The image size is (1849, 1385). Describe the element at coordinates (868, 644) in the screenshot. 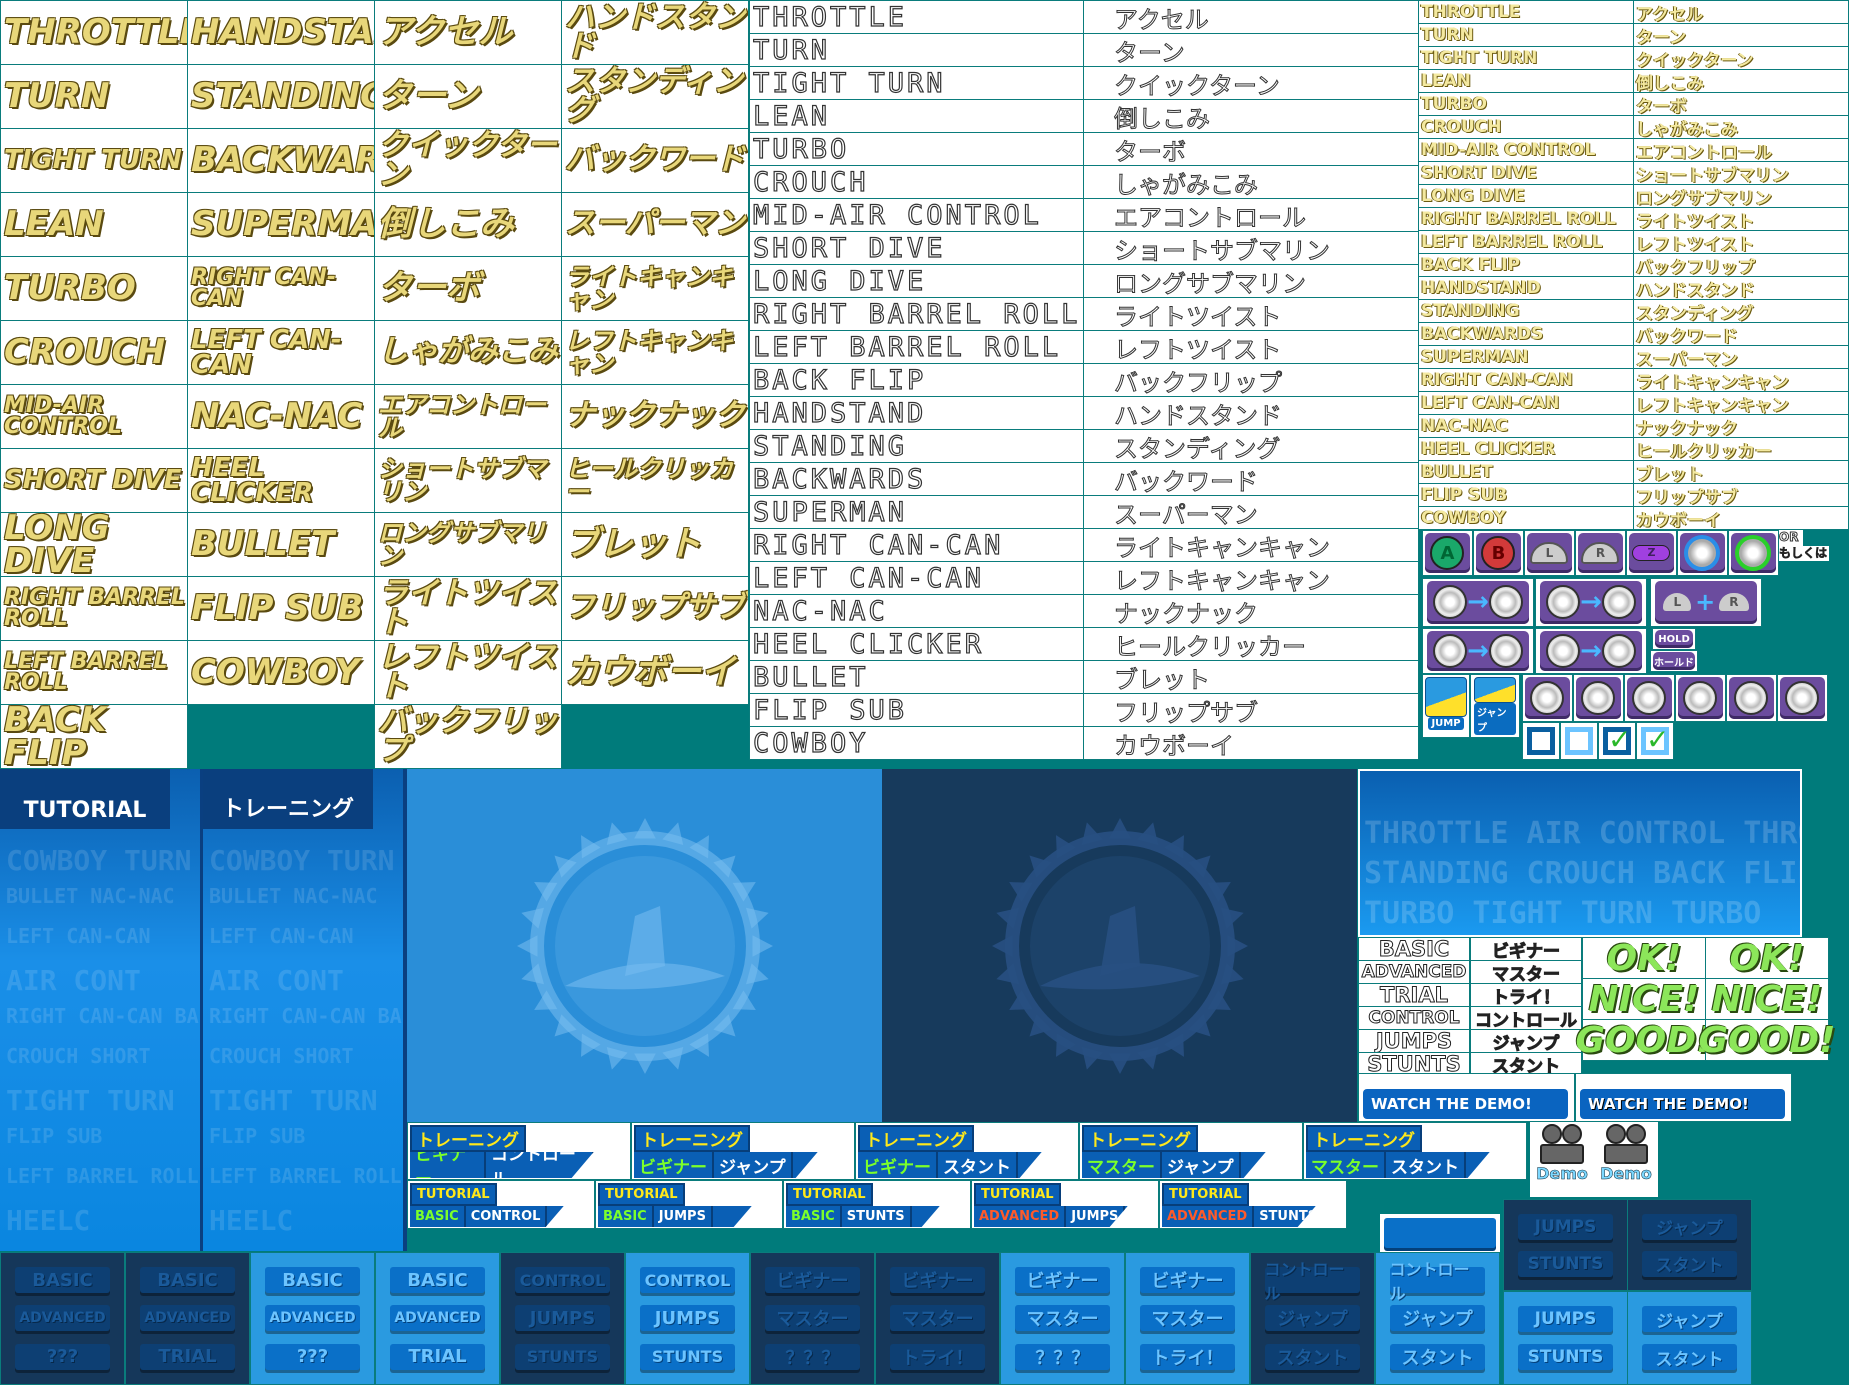

I see `outlined-text: HEEL CLICKER` at that location.